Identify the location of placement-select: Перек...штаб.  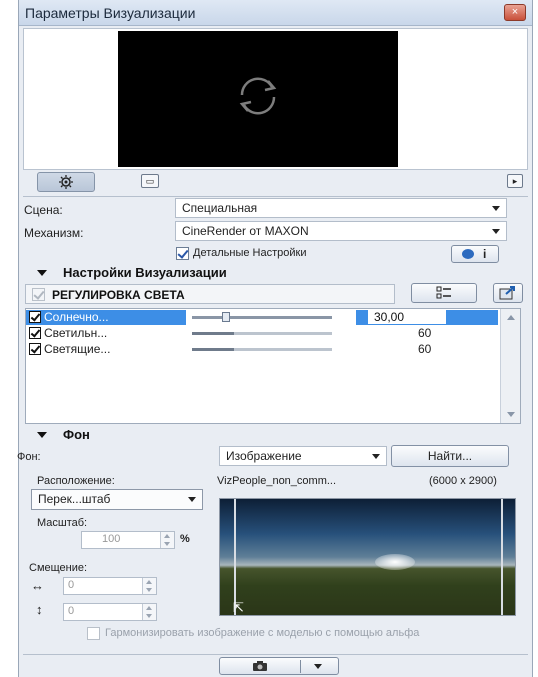
(117, 499).